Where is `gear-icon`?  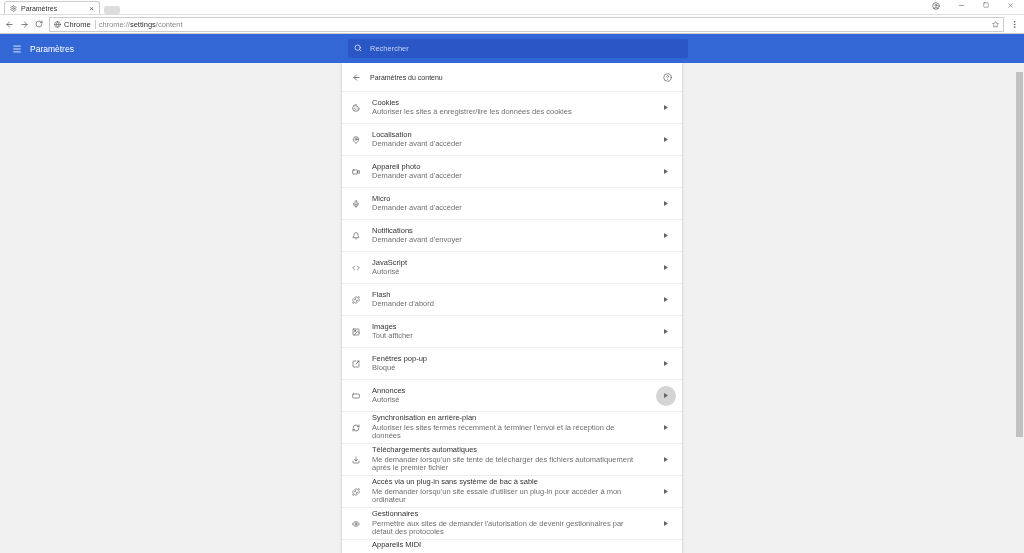 gear-icon is located at coordinates (13, 8).